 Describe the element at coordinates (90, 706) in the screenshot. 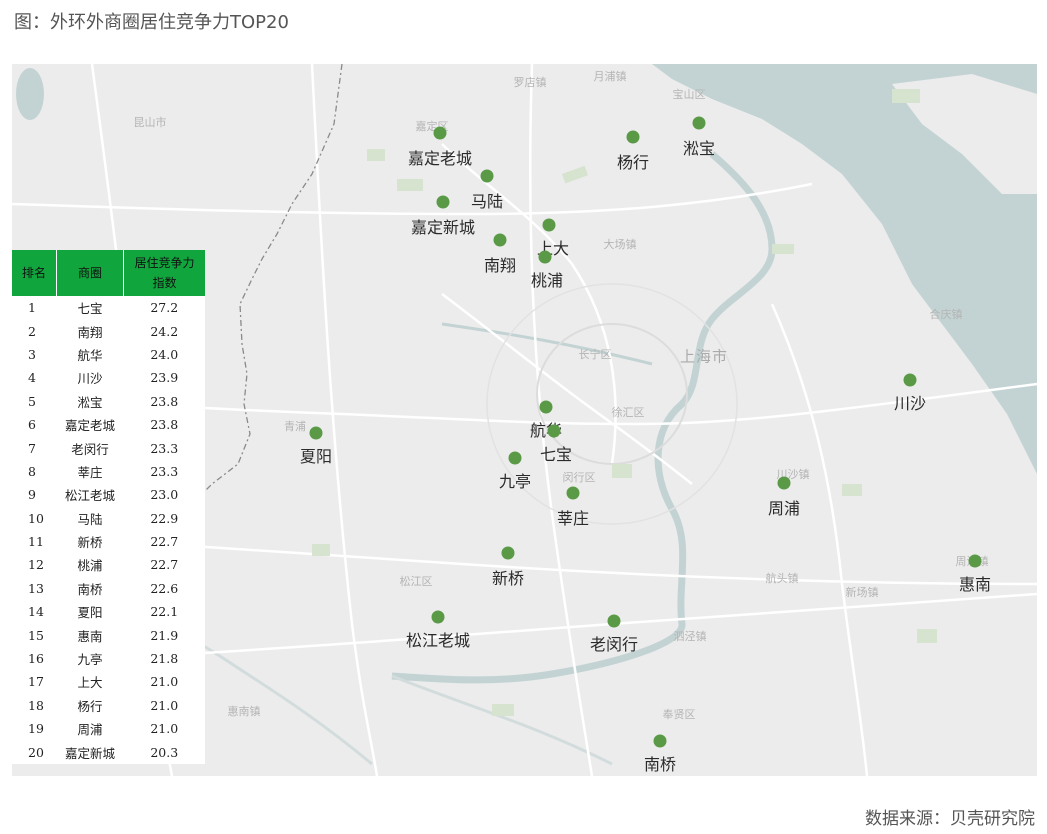

I see `row-name: 杨行` at that location.